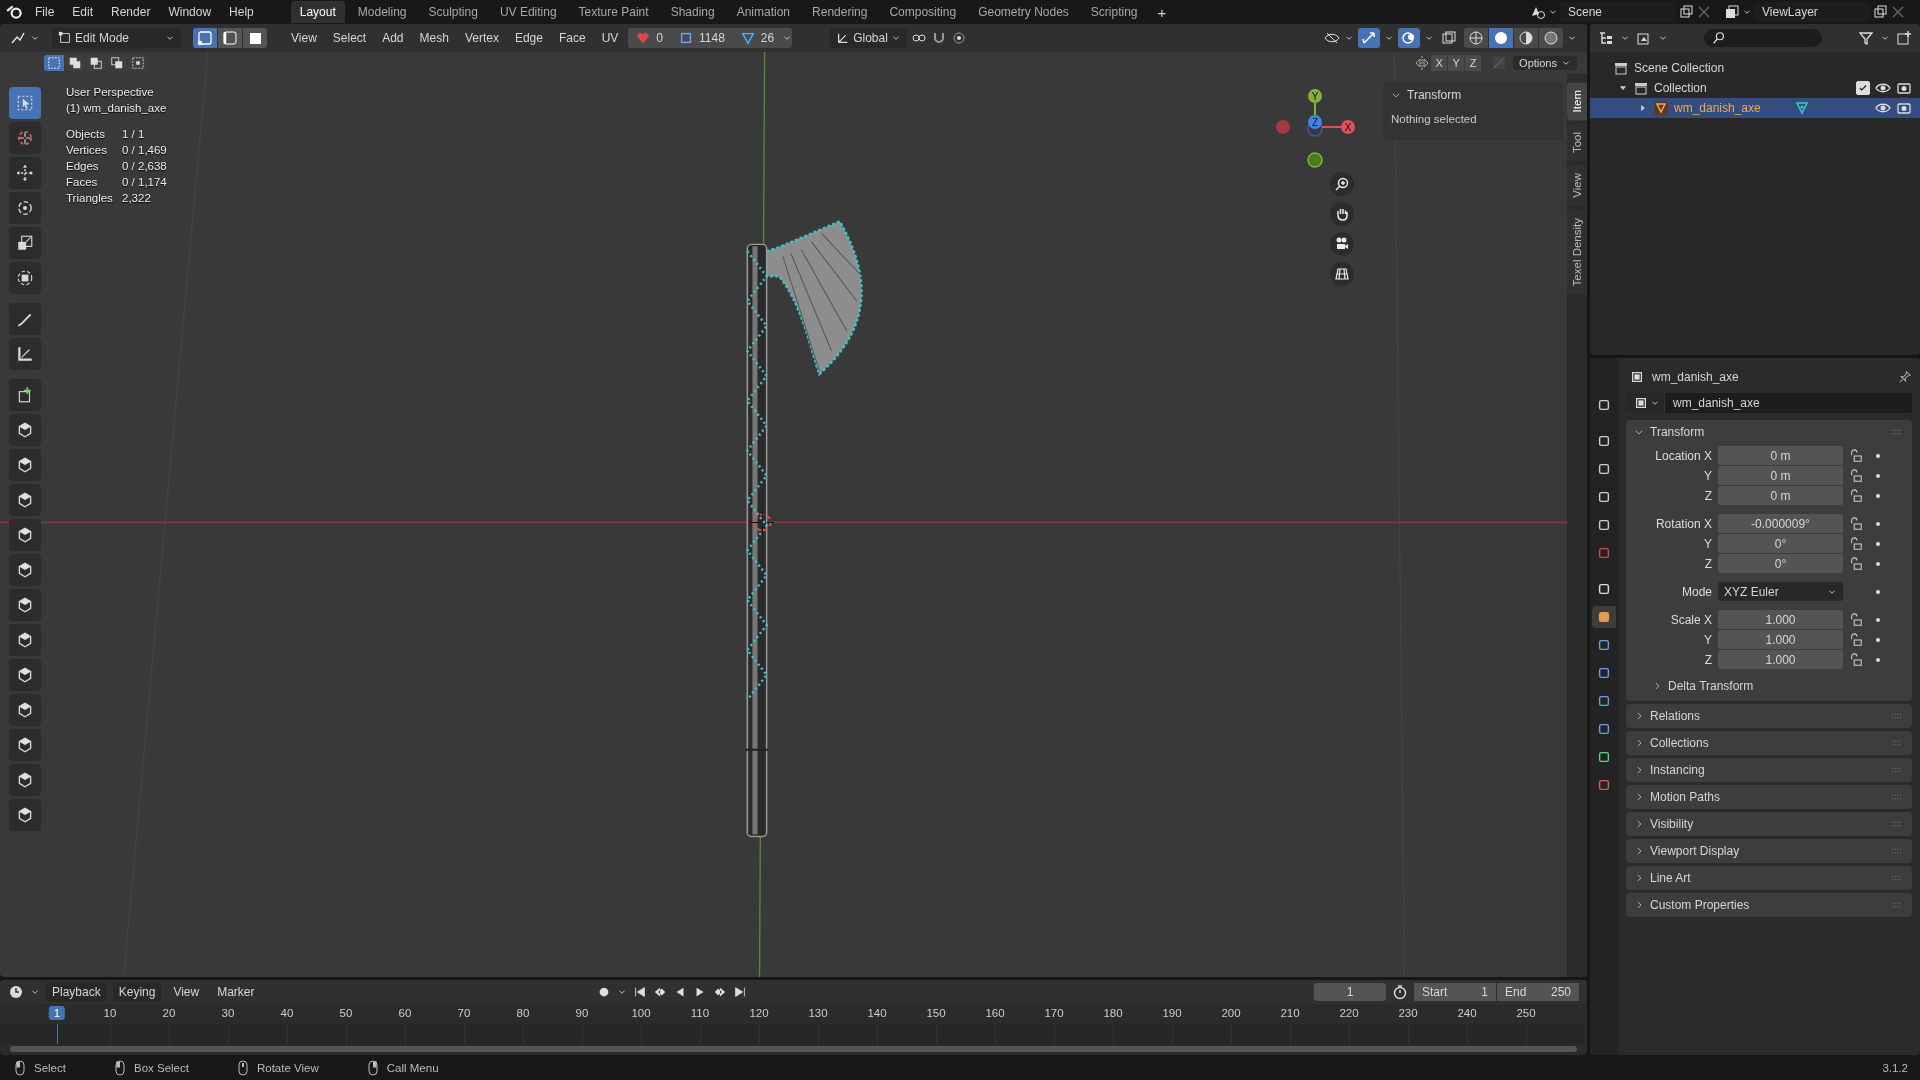 The image size is (1920, 1080). What do you see at coordinates (1439, 63) in the screenshot?
I see `mirror-axis-toggle: X` at bounding box center [1439, 63].